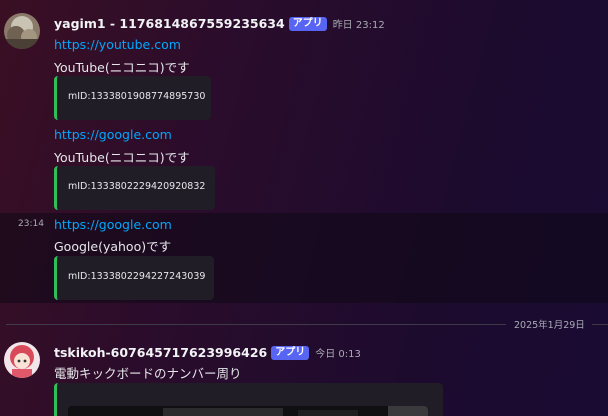  Describe the element at coordinates (148, 373) in the screenshot. I see `message-text: 電動キックボードのナンバー周り` at that location.